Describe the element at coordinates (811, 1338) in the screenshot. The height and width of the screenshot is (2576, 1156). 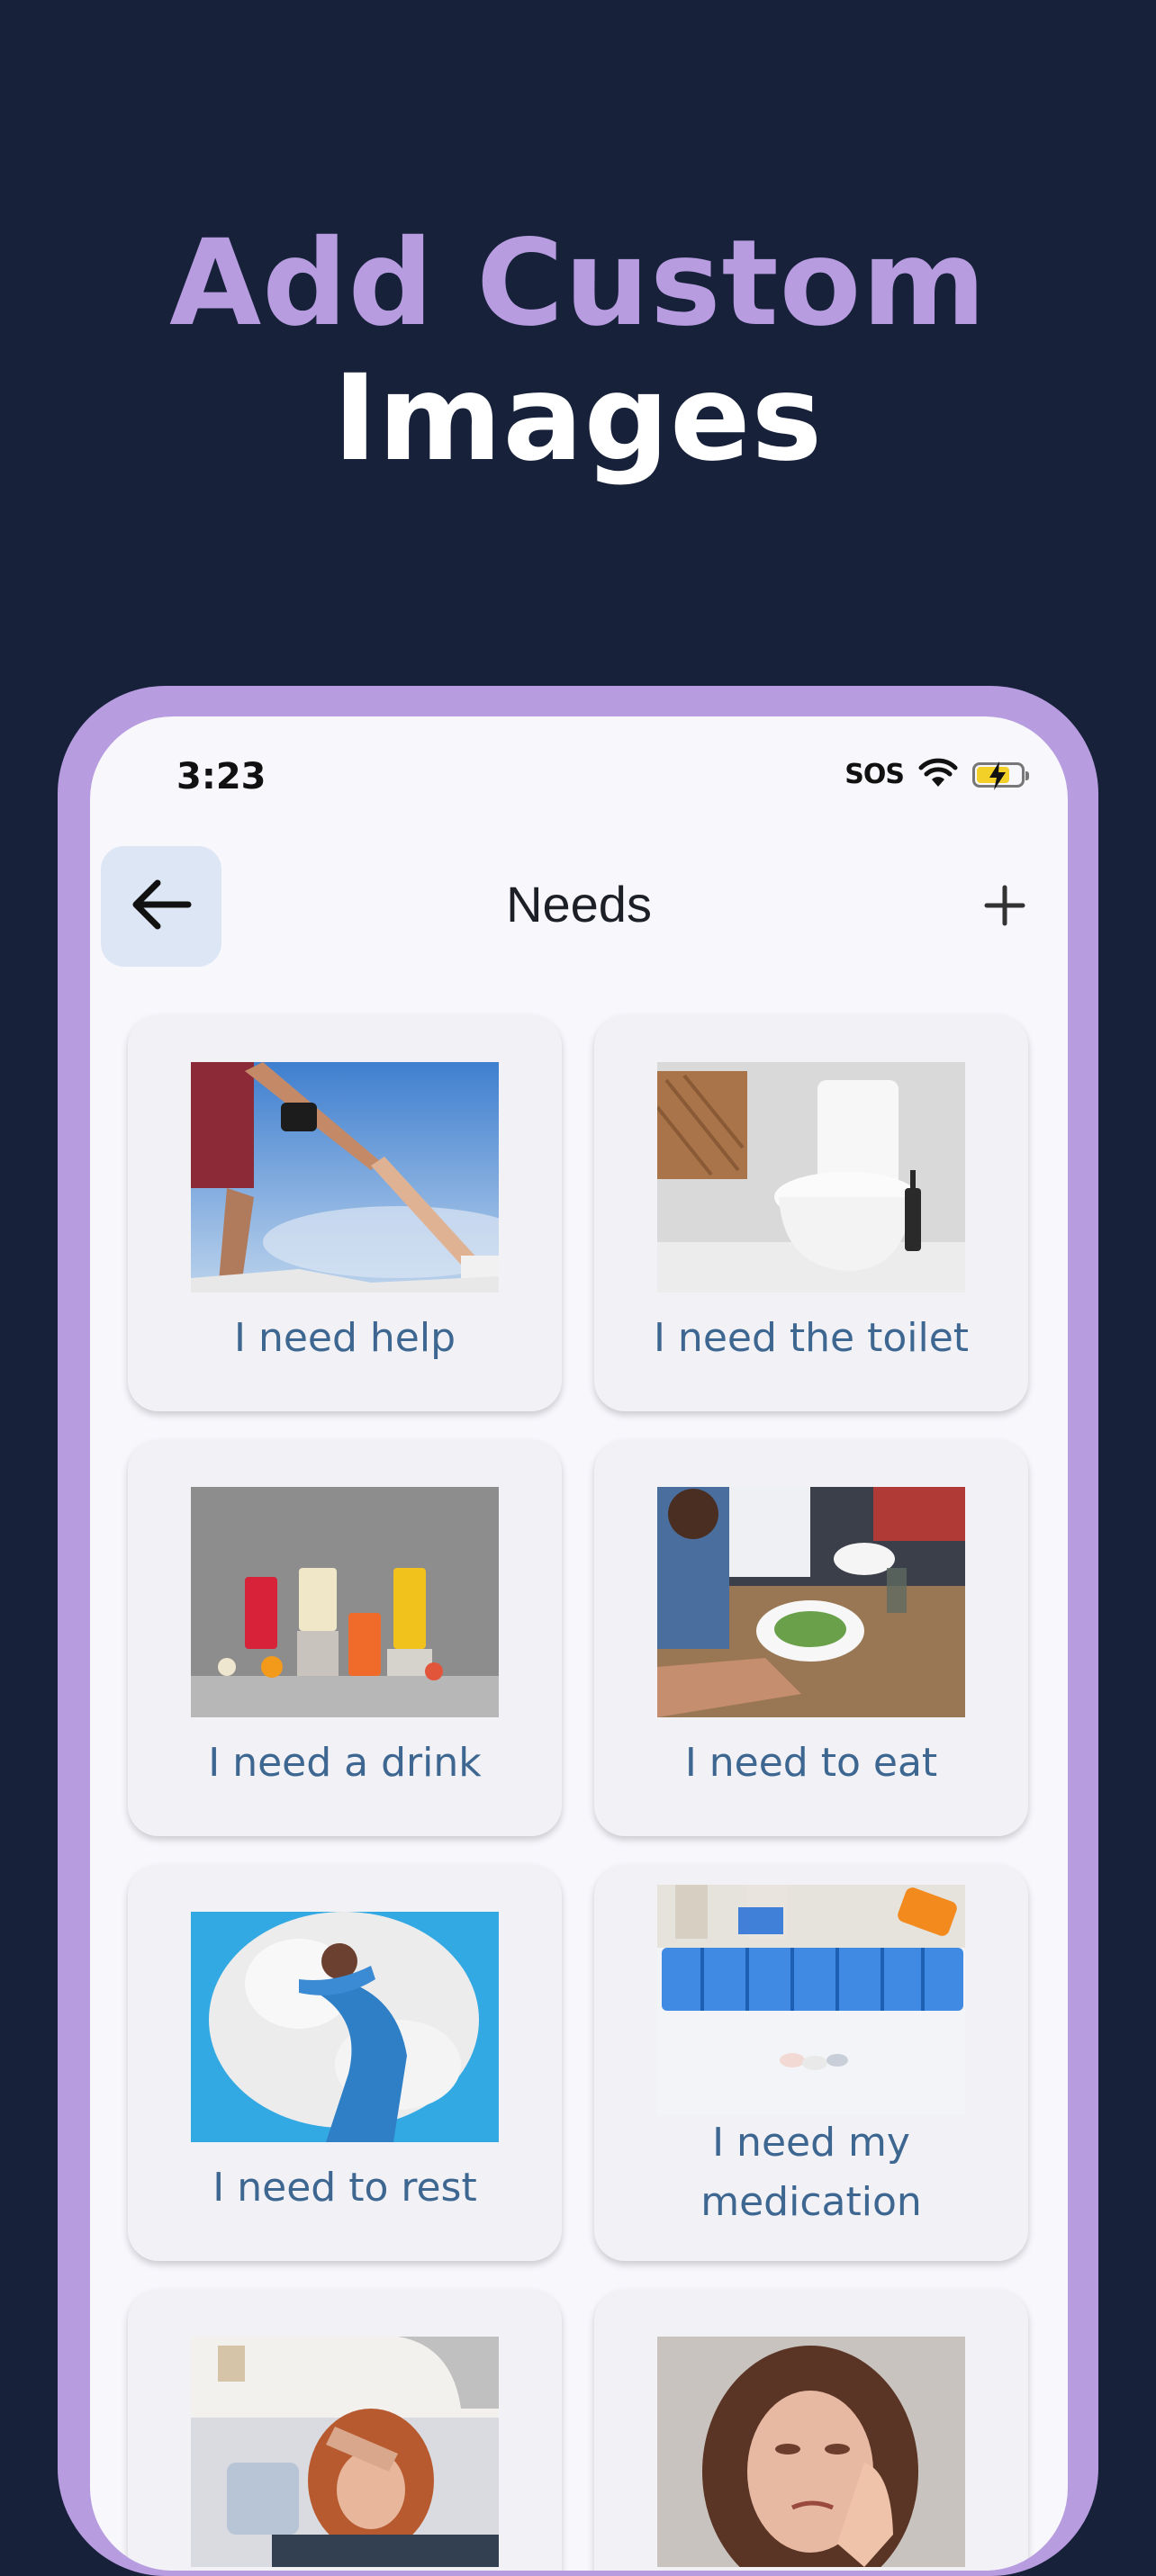
I see `card-label: I need the toilet` at that location.